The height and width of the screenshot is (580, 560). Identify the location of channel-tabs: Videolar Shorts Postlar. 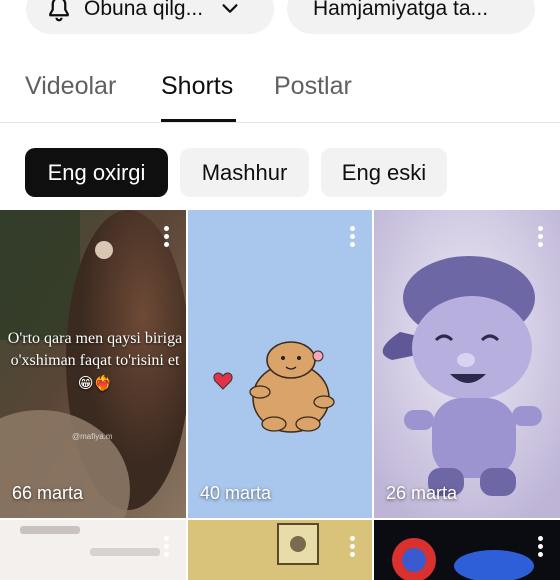
(280, 94).